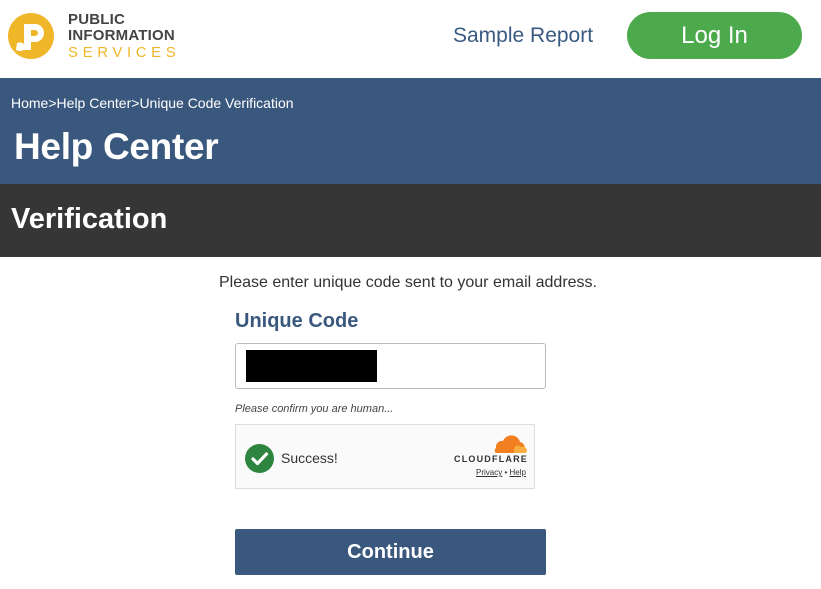 This screenshot has height=589, width=821. What do you see at coordinates (297, 321) in the screenshot?
I see `unique-code-label: Unique Code` at bounding box center [297, 321].